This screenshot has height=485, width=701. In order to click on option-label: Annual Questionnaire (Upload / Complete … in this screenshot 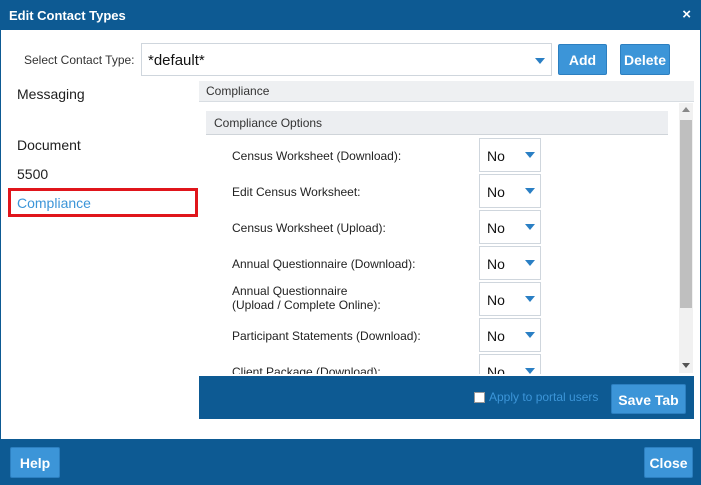, I will do `click(306, 298)`.